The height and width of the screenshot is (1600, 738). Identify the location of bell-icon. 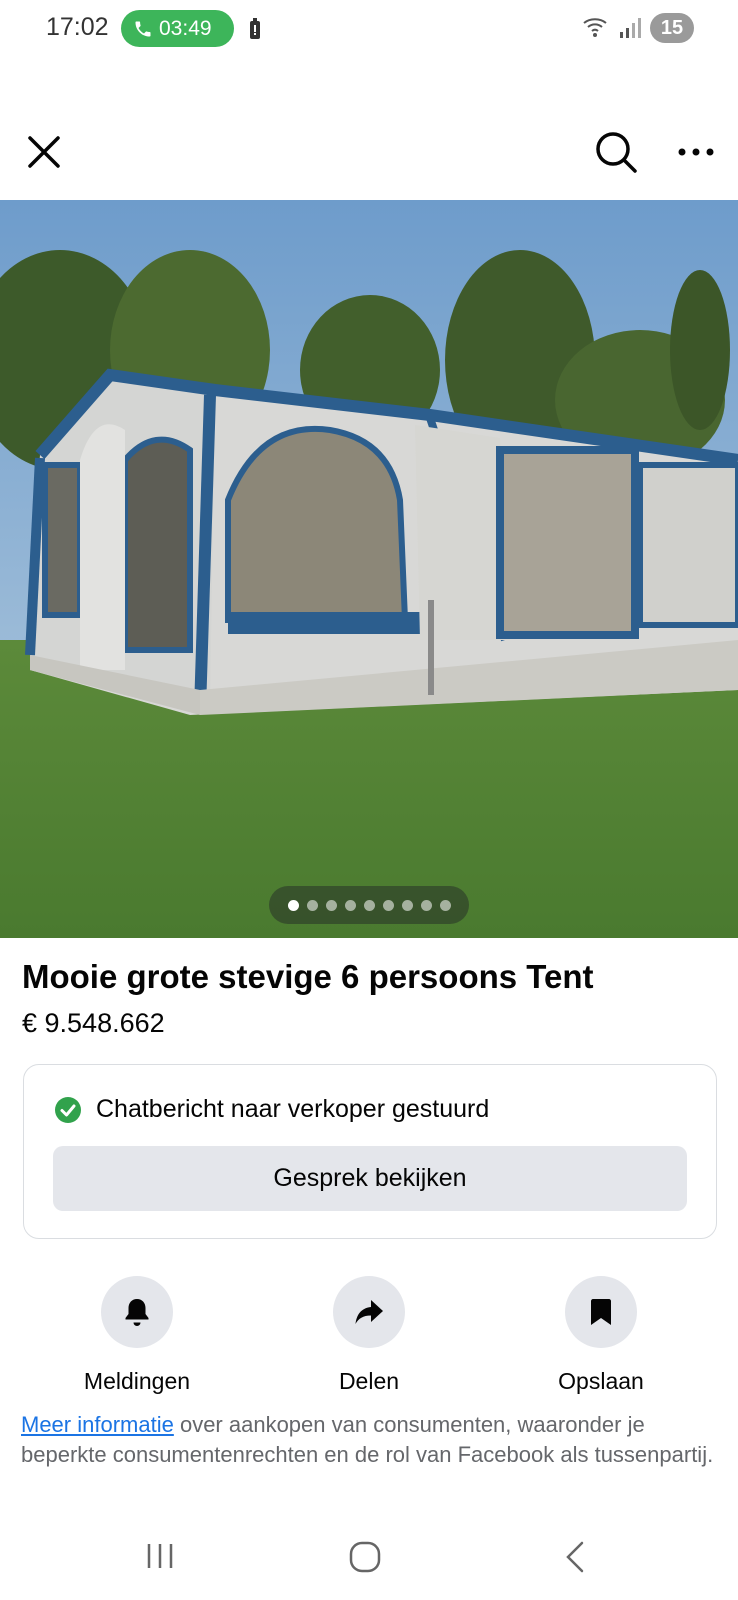
(137, 1312).